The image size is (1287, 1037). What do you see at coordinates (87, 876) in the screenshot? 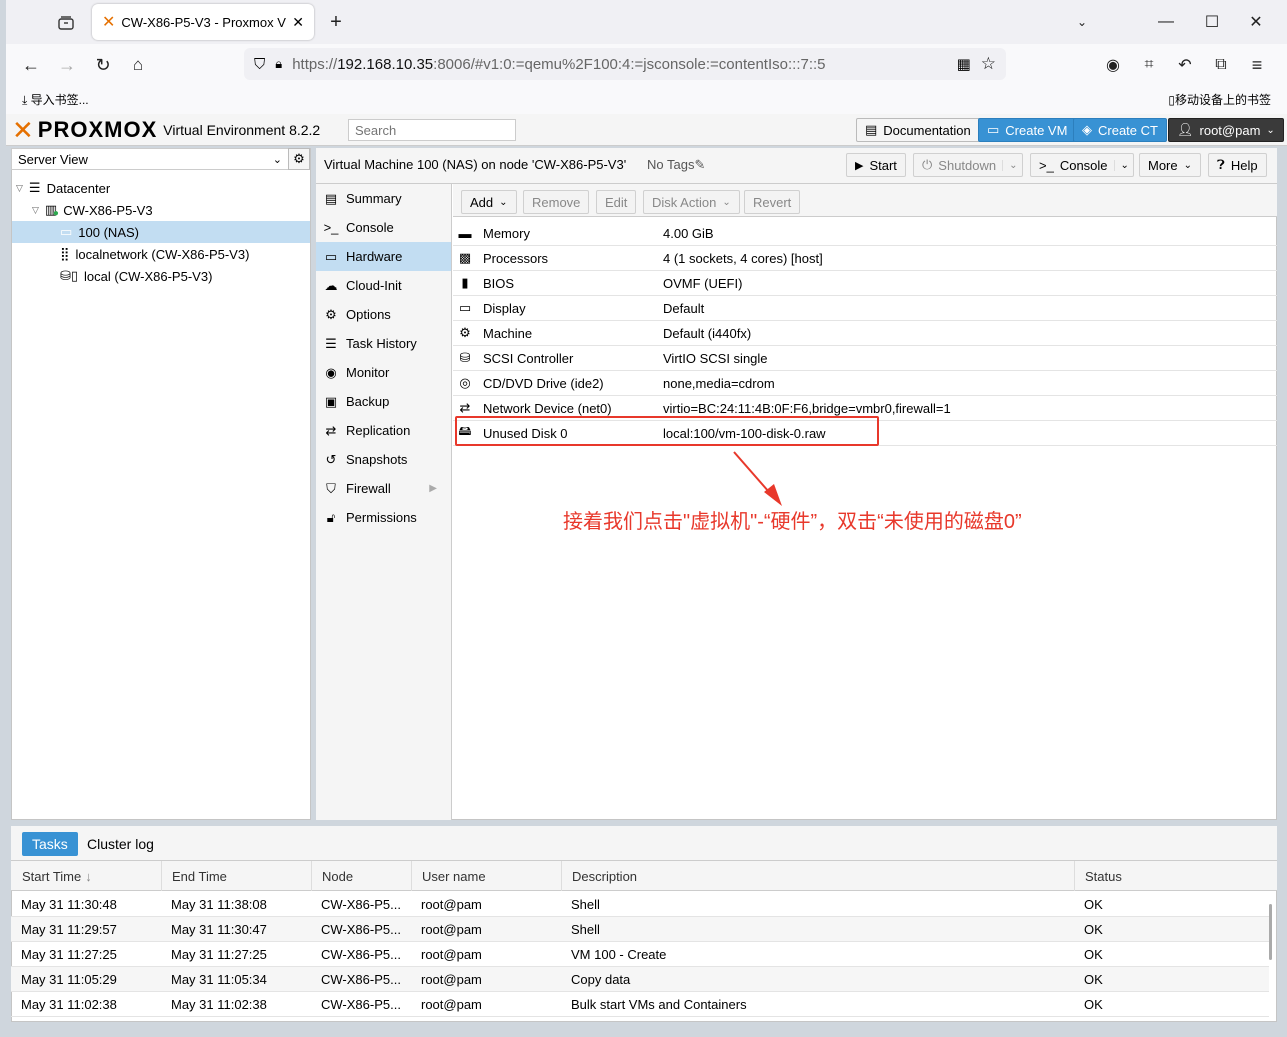
I see `column-start-time: Start Time ↓` at bounding box center [87, 876].